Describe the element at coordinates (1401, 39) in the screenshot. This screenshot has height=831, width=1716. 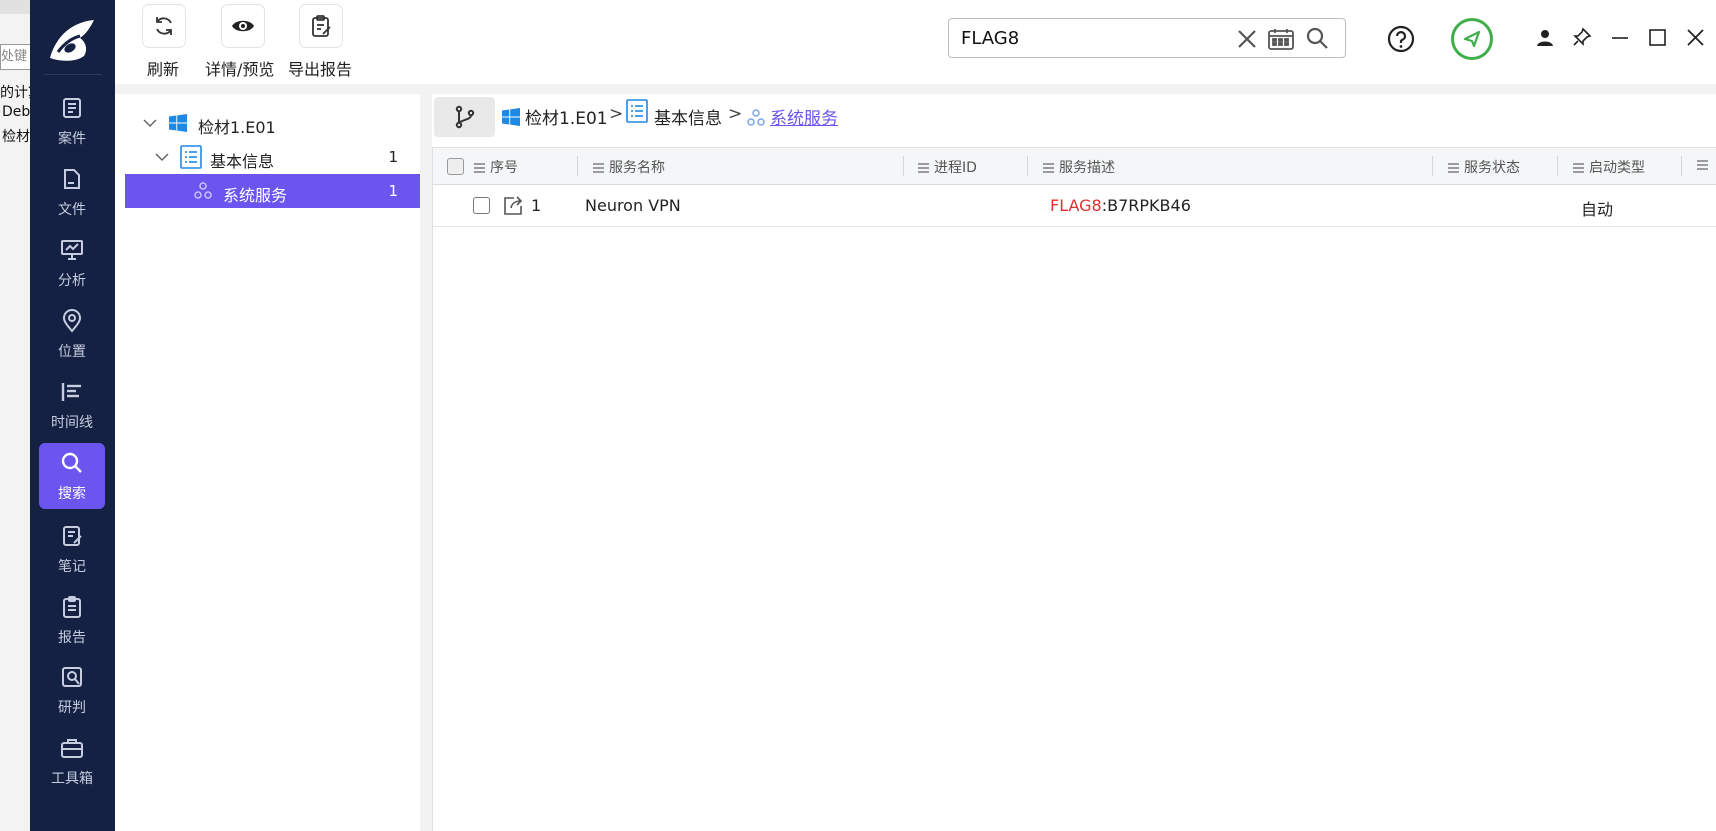
I see `help-icon` at that location.